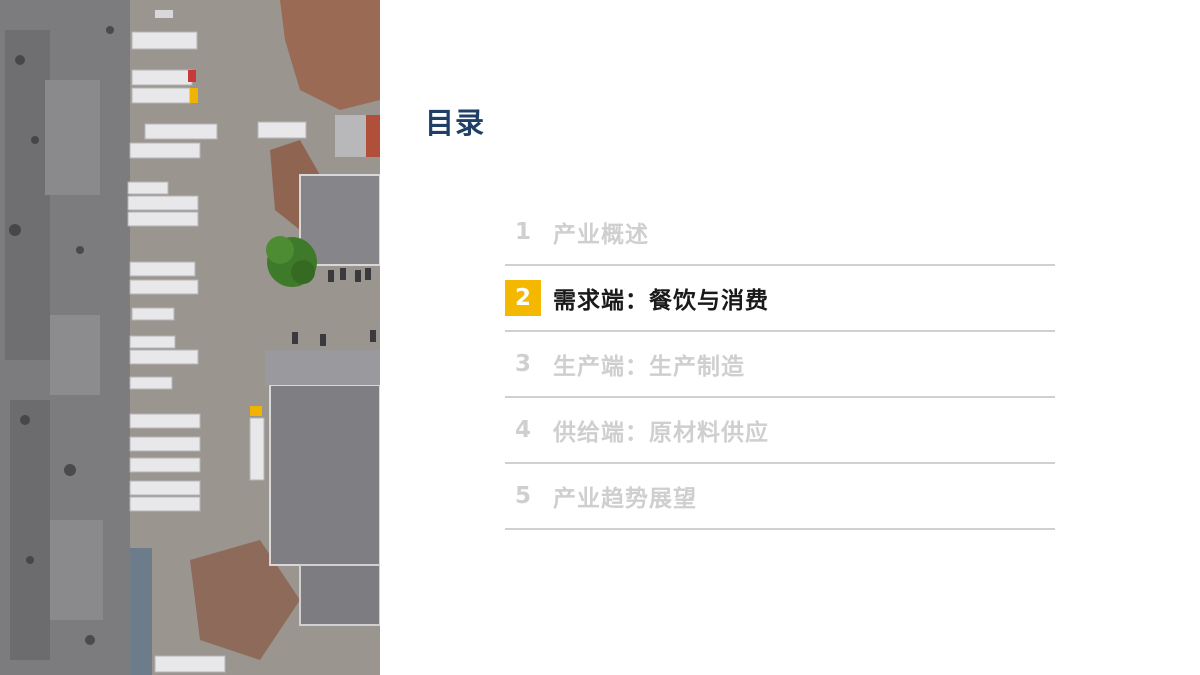 The image size is (1200, 675). I want to click on toc-item-number: 5, so click(522, 496).